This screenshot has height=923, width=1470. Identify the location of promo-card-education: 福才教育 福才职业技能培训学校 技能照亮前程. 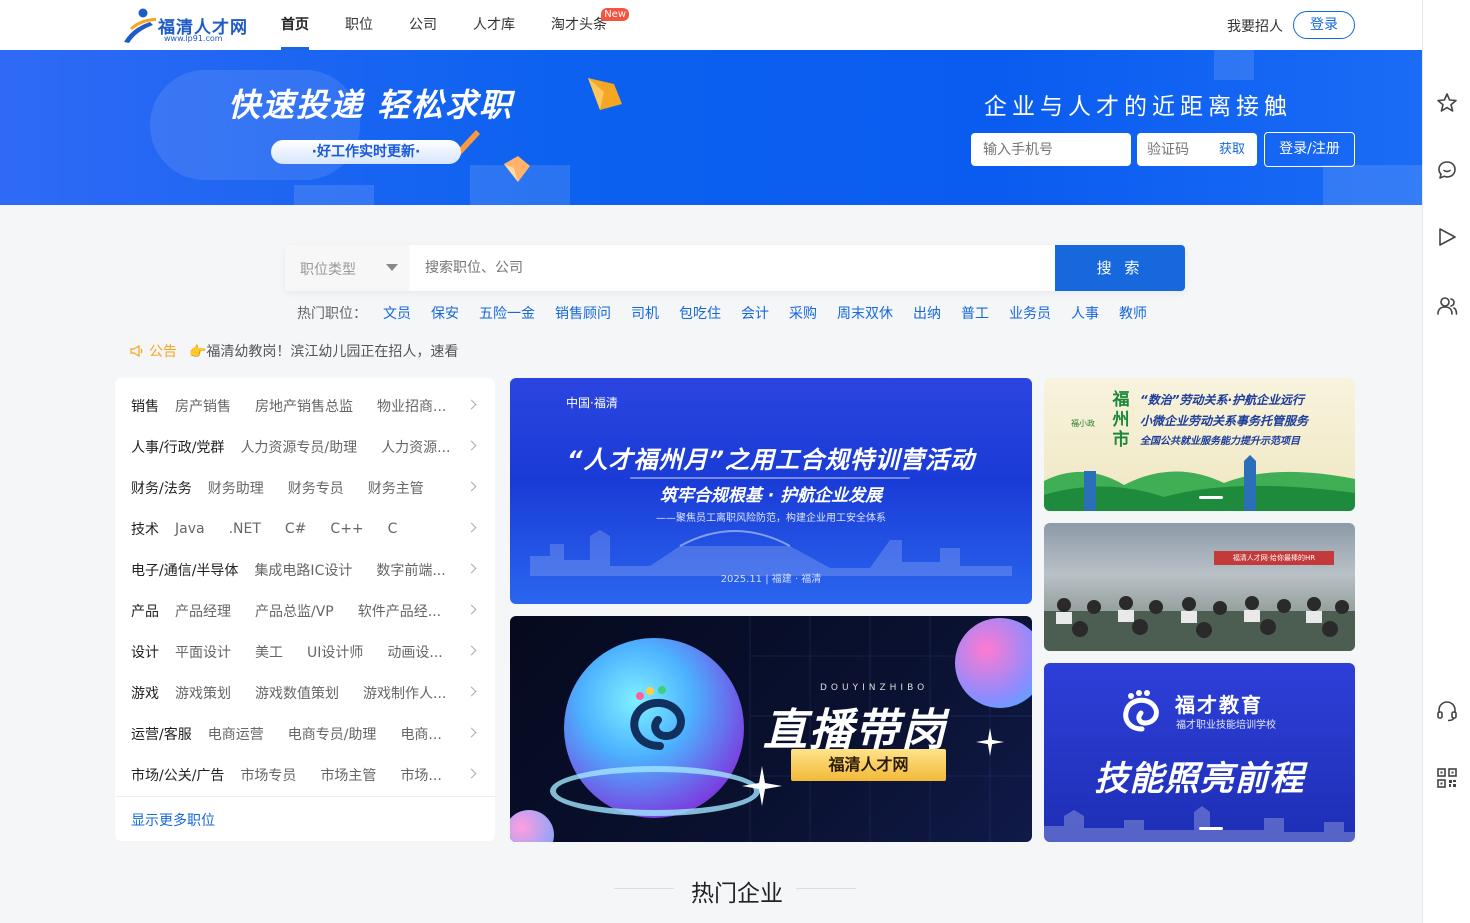
(1199, 752).